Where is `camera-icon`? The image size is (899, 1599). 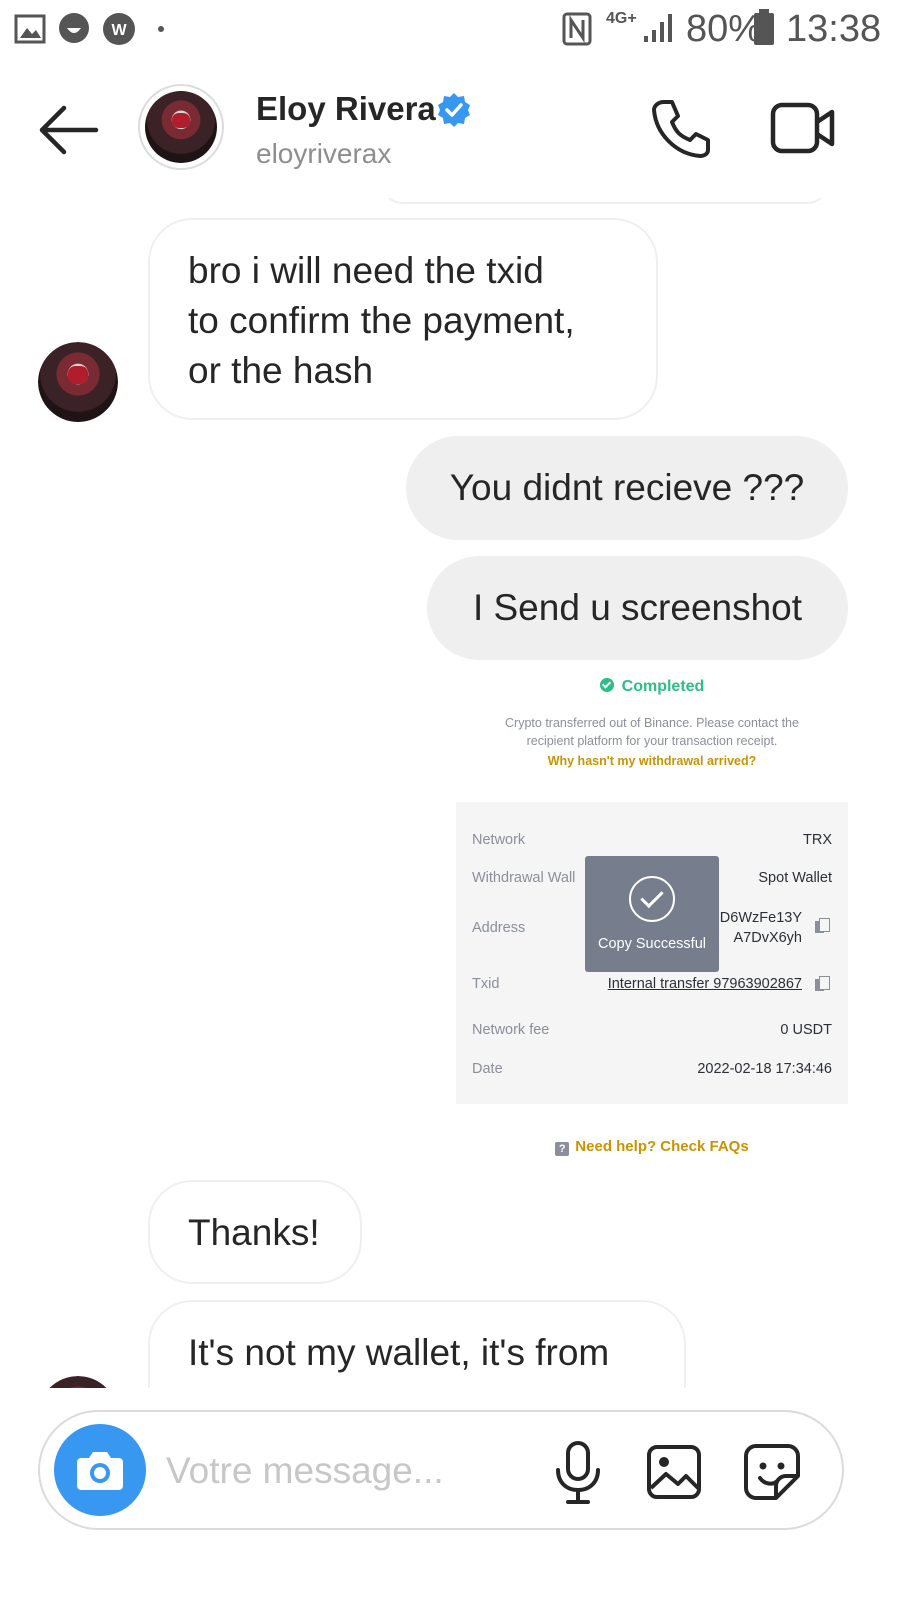
camera-icon is located at coordinates (100, 1471).